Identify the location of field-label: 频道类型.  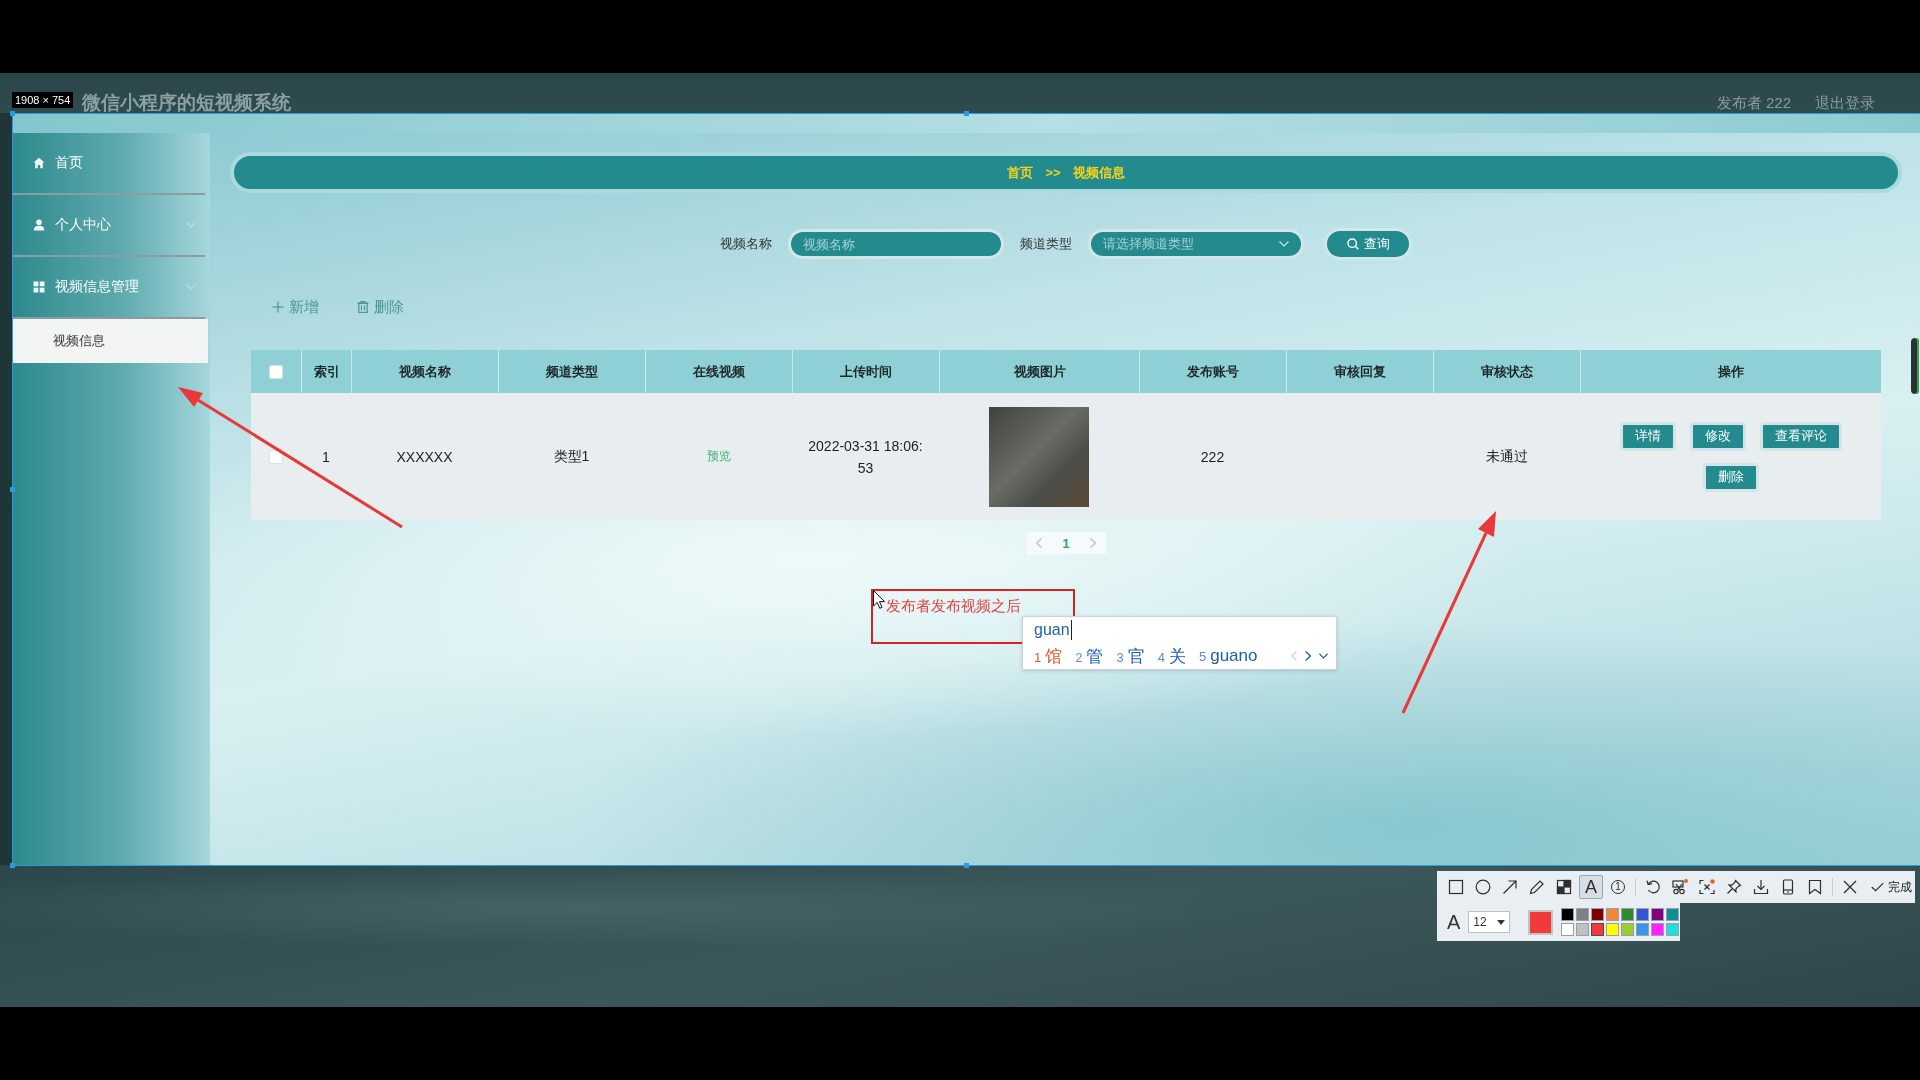
(1046, 244).